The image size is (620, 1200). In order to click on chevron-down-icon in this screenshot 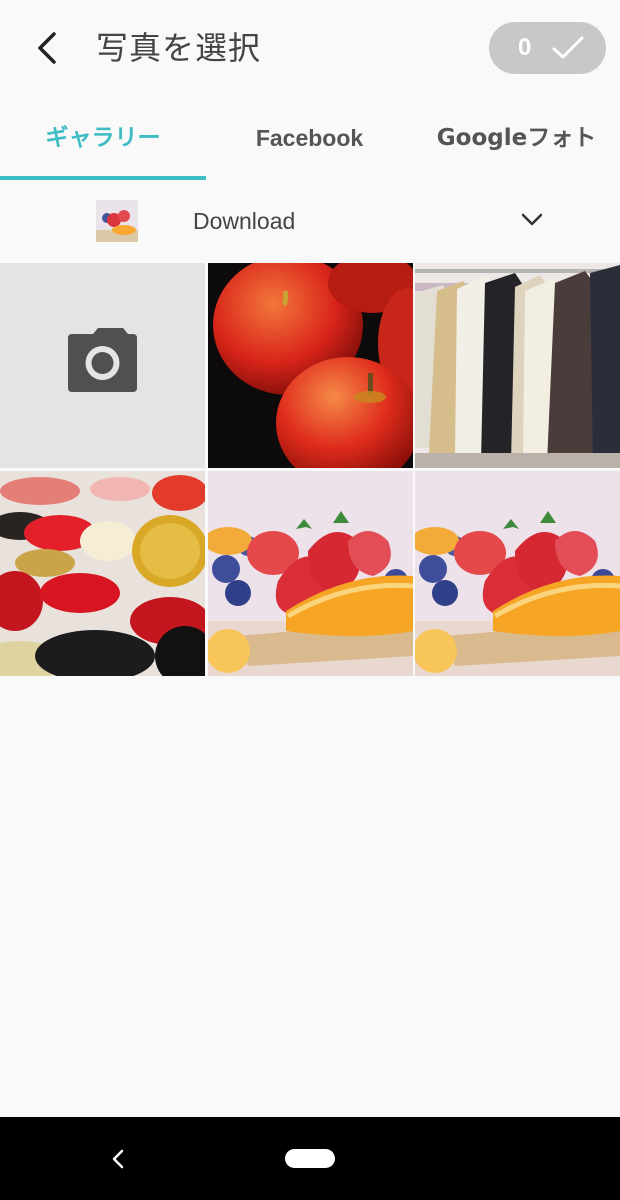, I will do `click(532, 220)`.